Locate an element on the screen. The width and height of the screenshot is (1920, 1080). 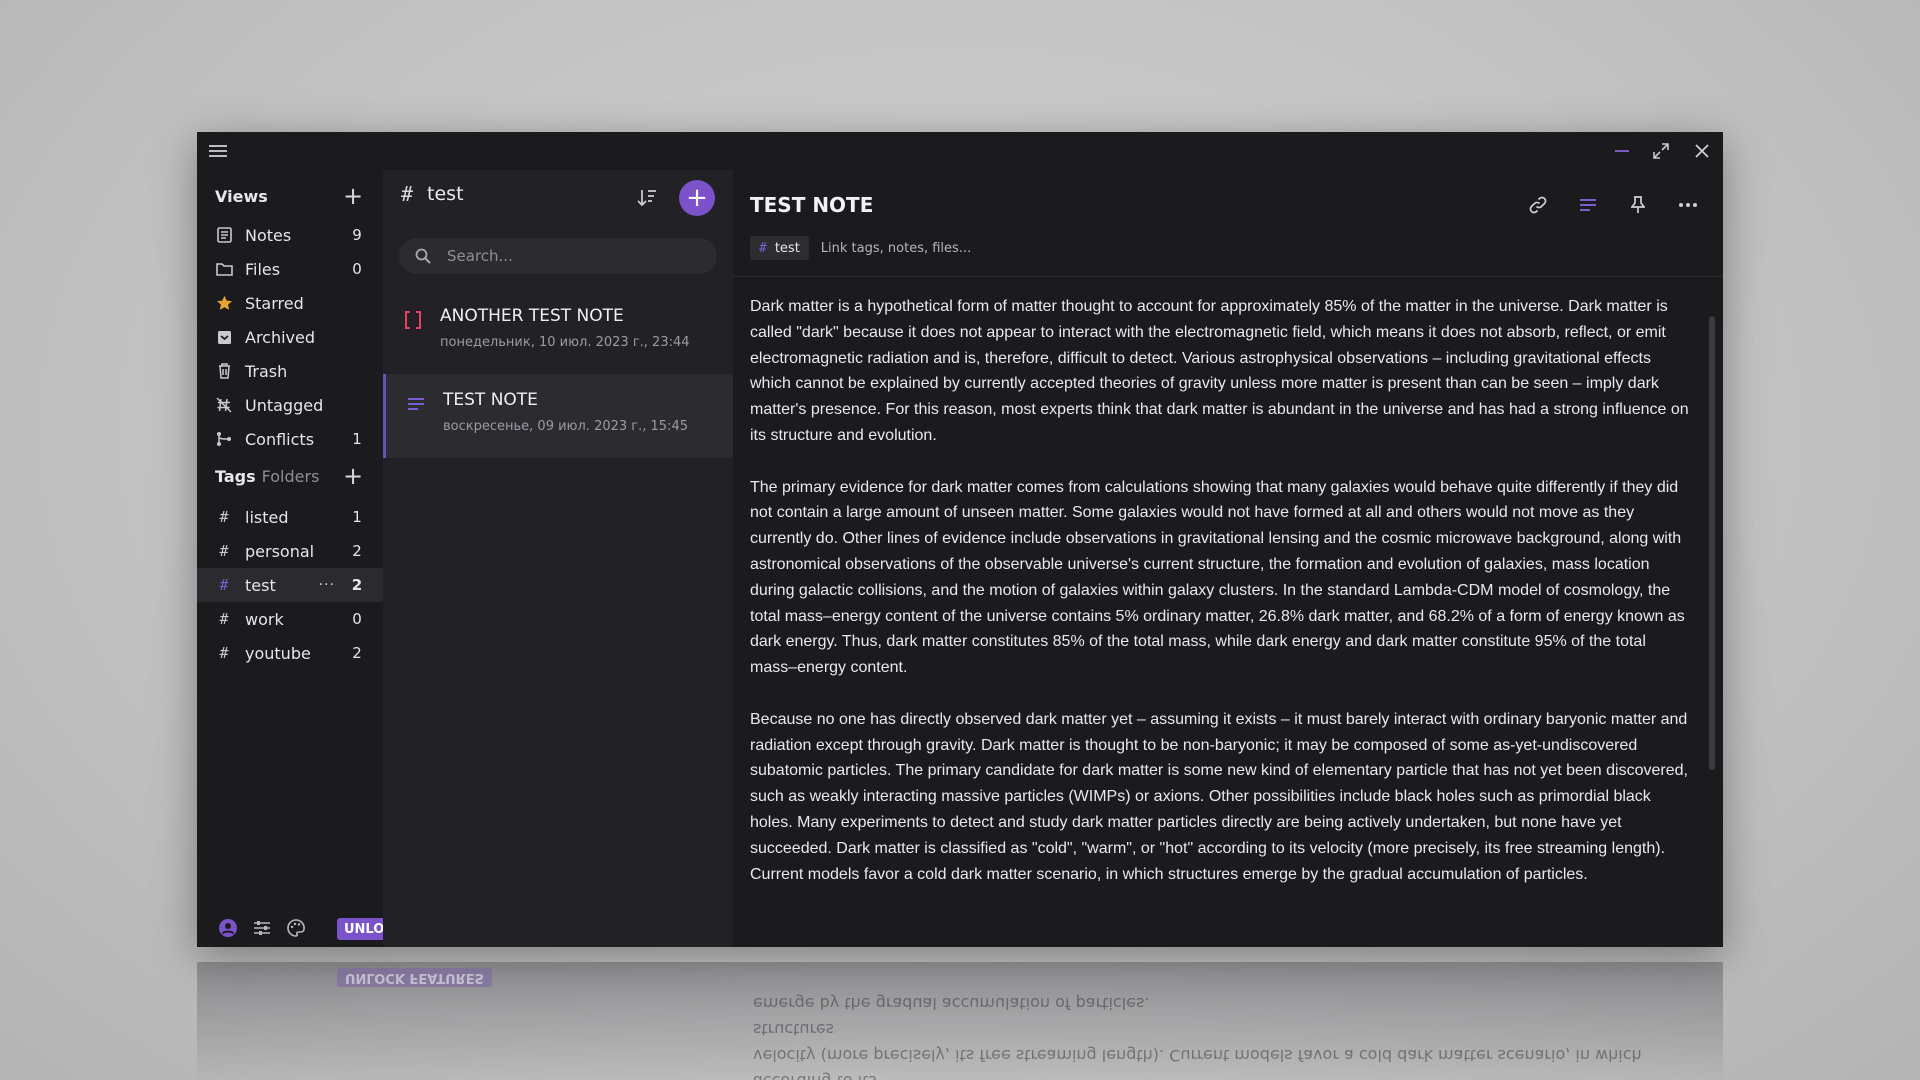
trash-icon is located at coordinates (224, 371).